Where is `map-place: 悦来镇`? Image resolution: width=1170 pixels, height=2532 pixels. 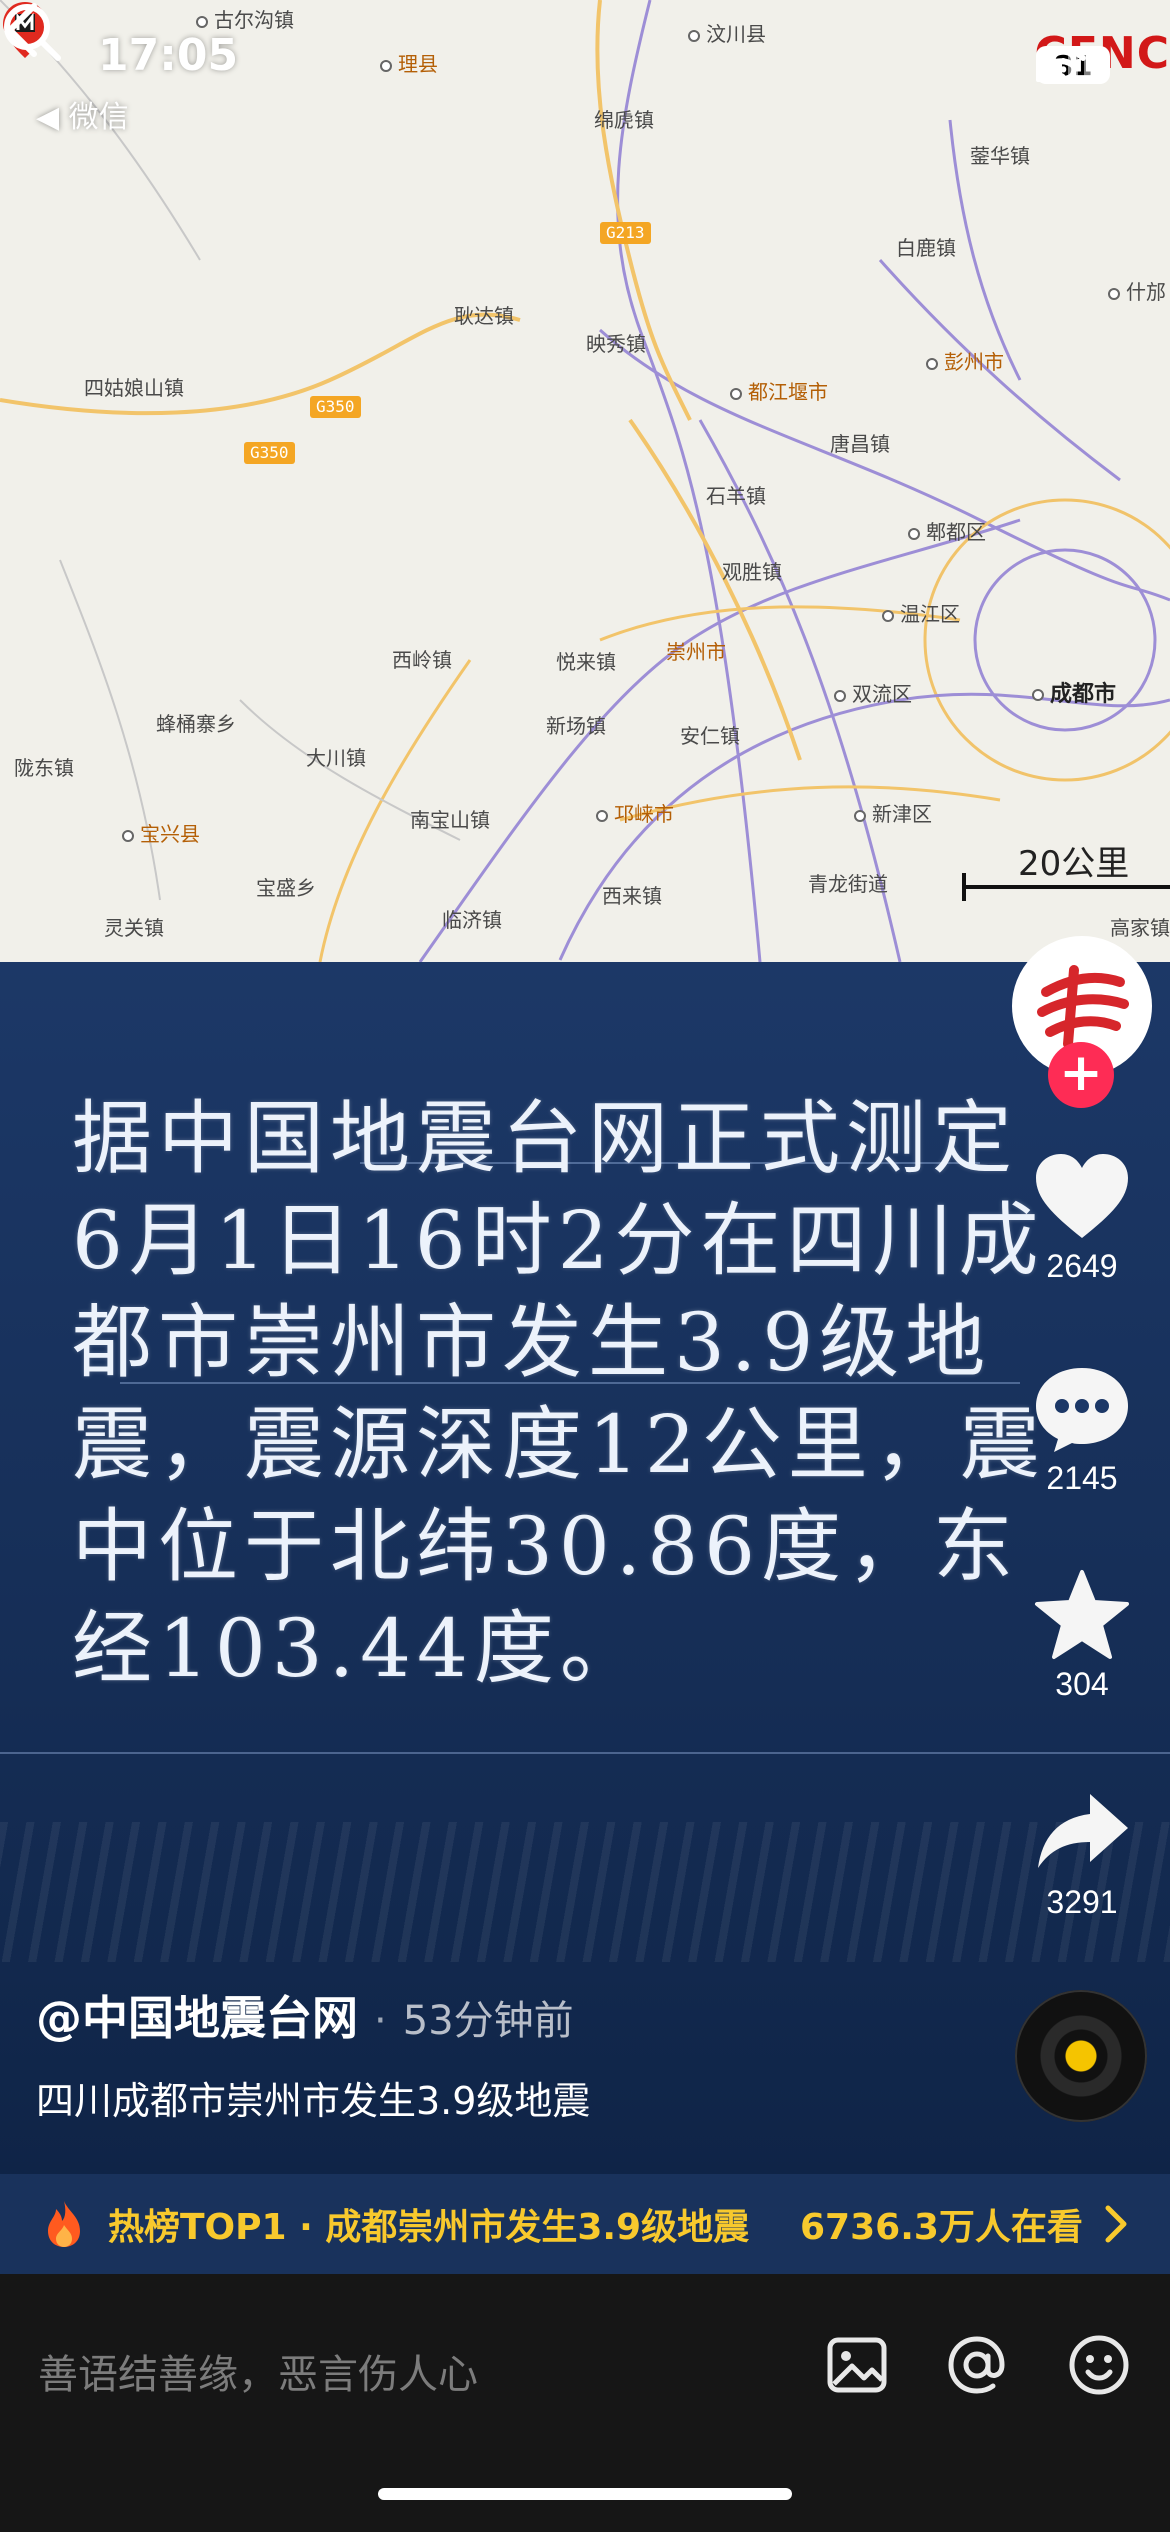
map-place: 悦来镇 is located at coordinates (586, 662).